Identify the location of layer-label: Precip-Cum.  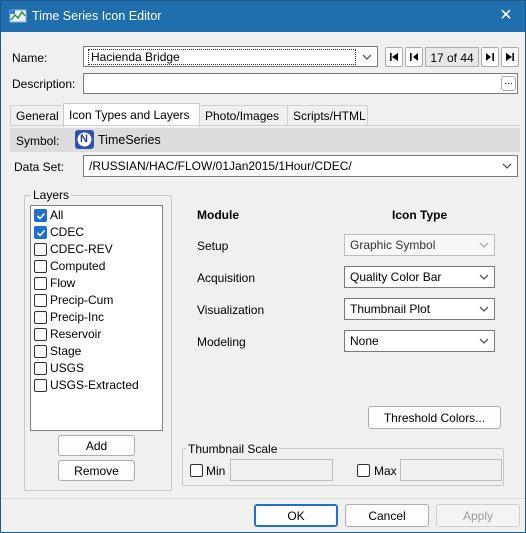
(82, 300).